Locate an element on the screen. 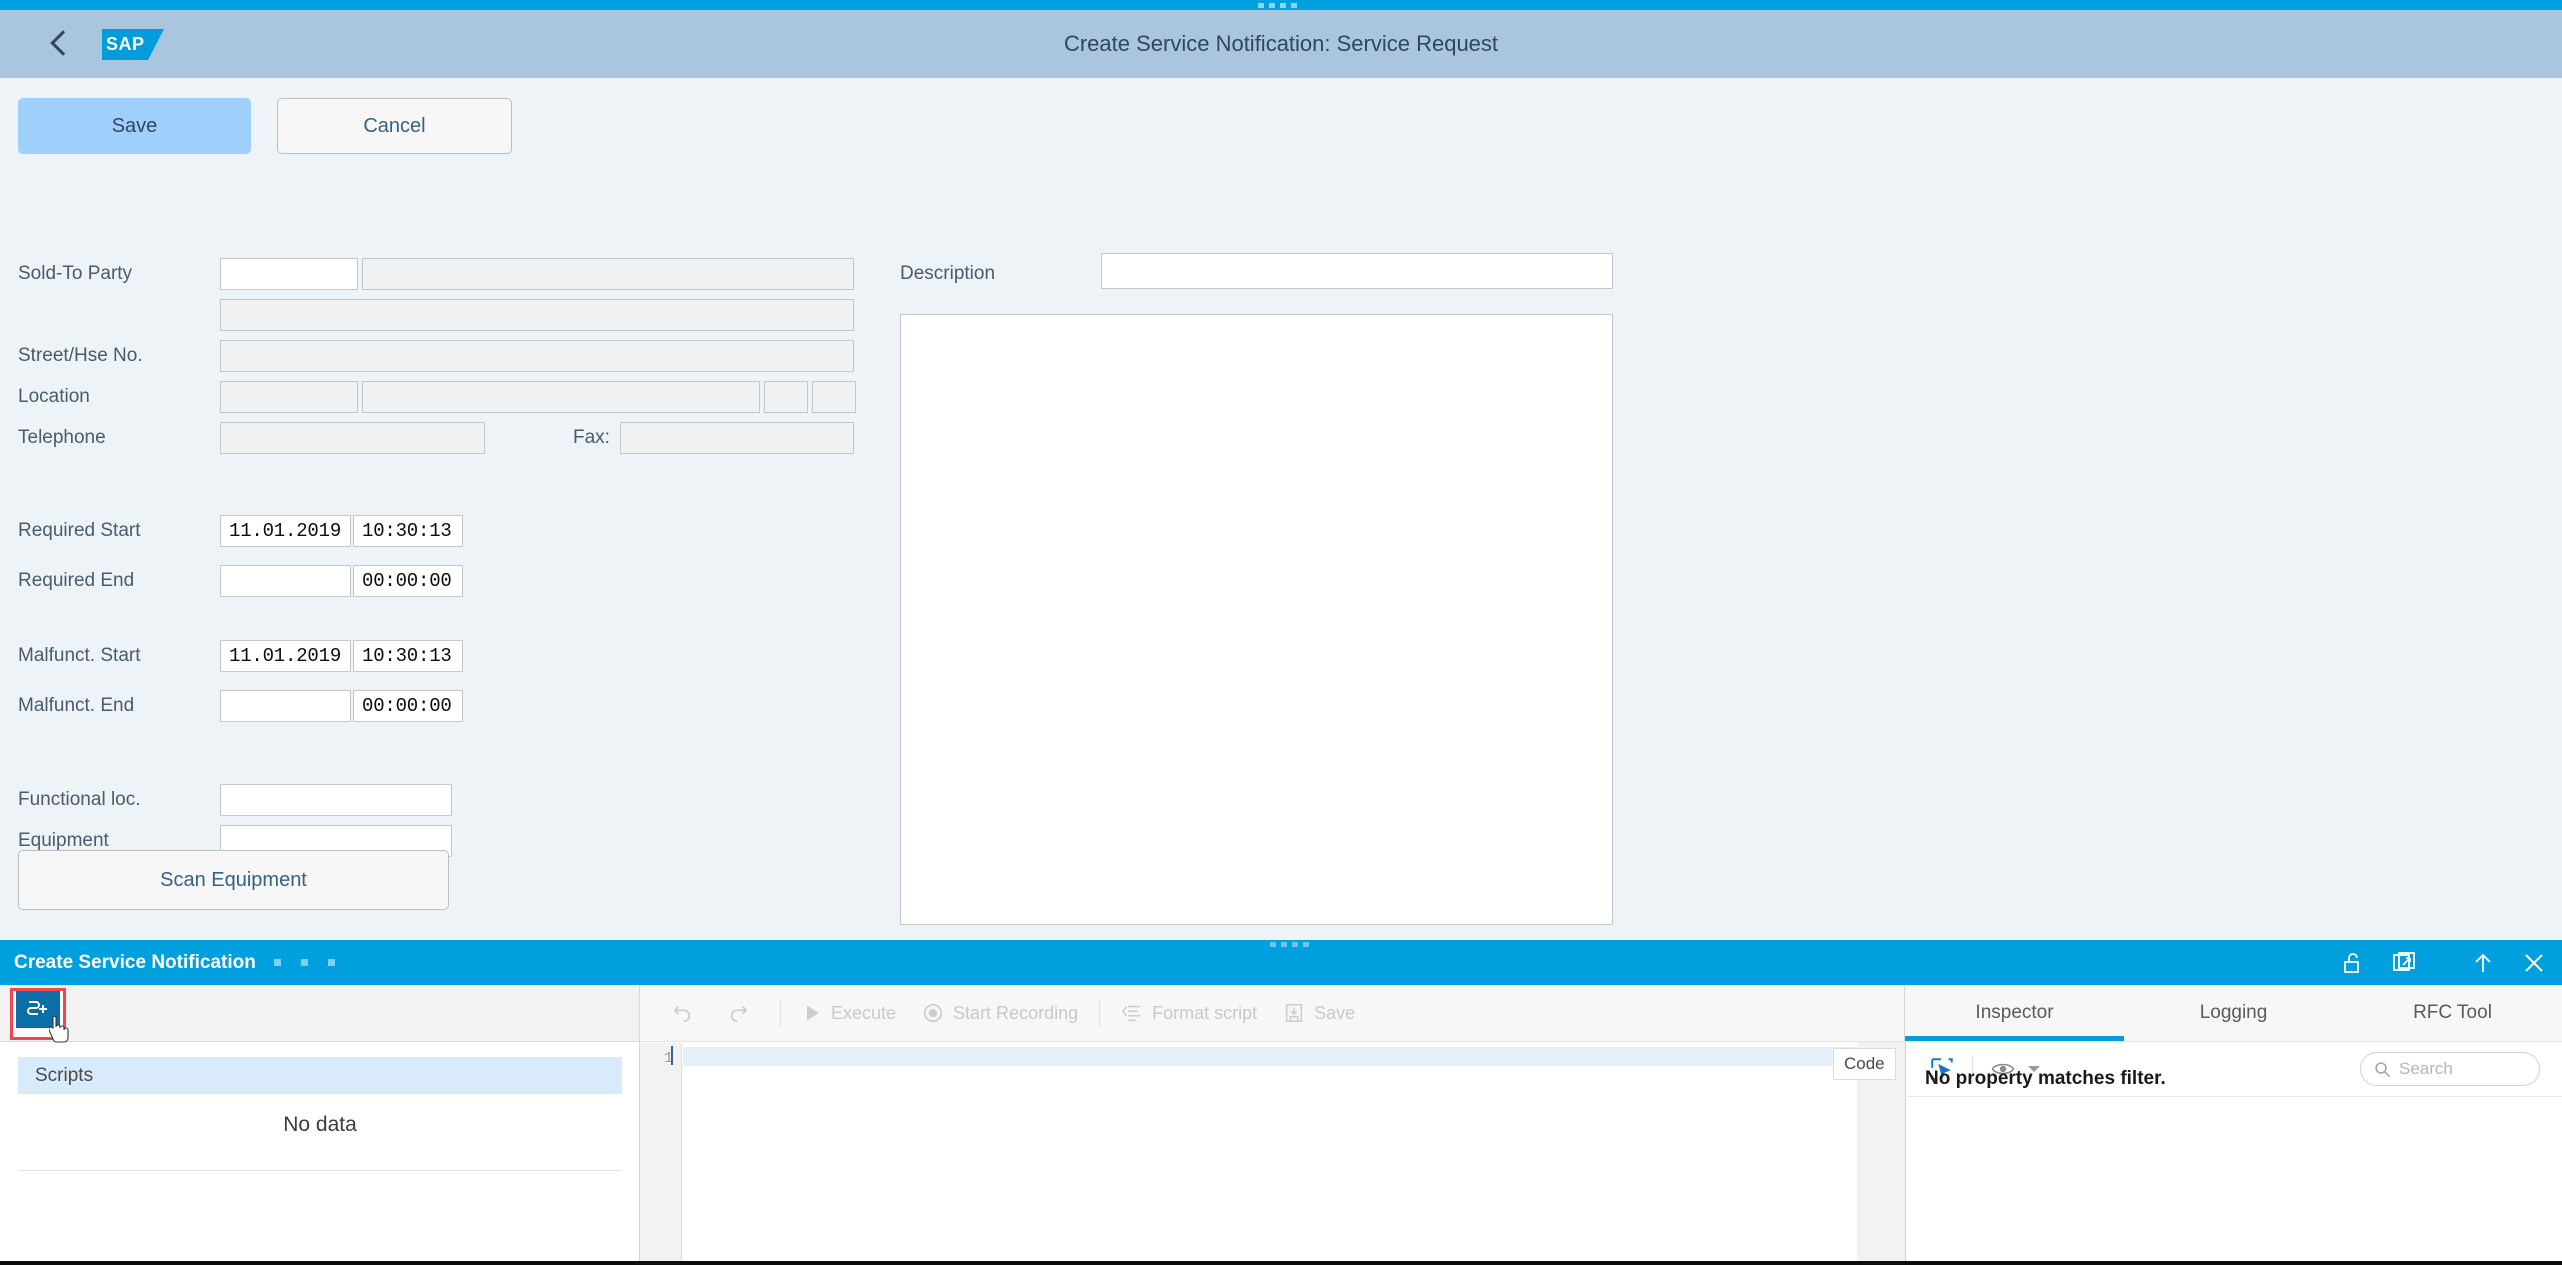 The height and width of the screenshot is (1265, 2562). inspector-tab-bar: Inspector Logging RFC Tool is located at coordinates (2233, 1013).